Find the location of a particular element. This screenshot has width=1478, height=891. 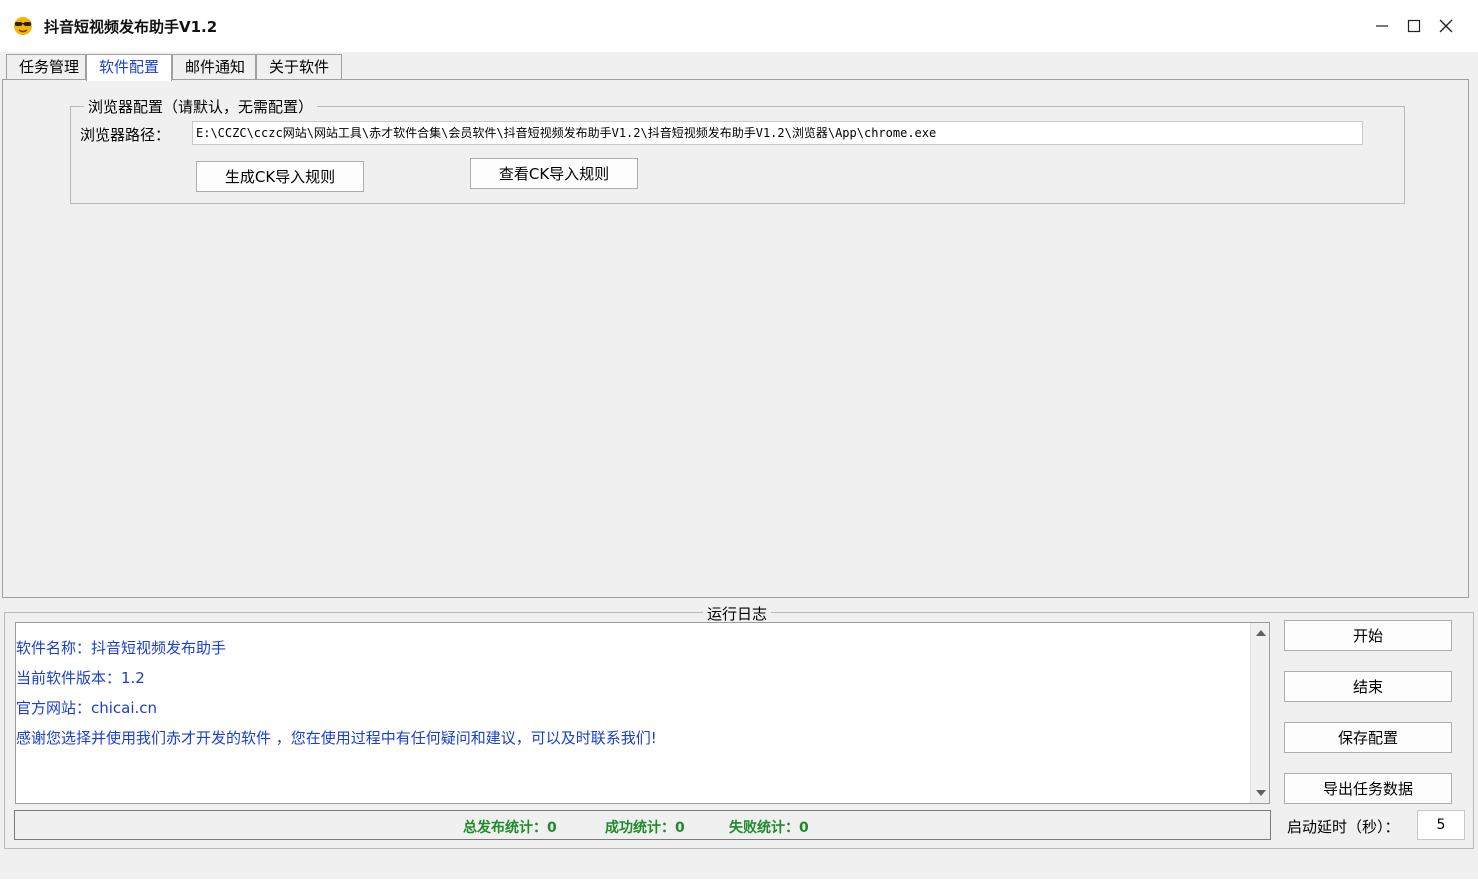

generate-ck-button: 生成CK导入规则 is located at coordinates (280, 176).